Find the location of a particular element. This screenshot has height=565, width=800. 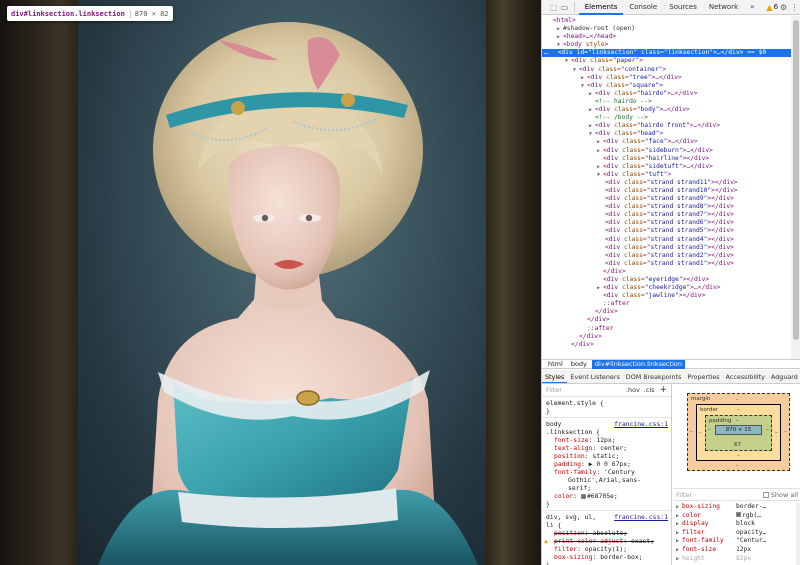

padding-right-value: – is located at coordinates (767, 430).